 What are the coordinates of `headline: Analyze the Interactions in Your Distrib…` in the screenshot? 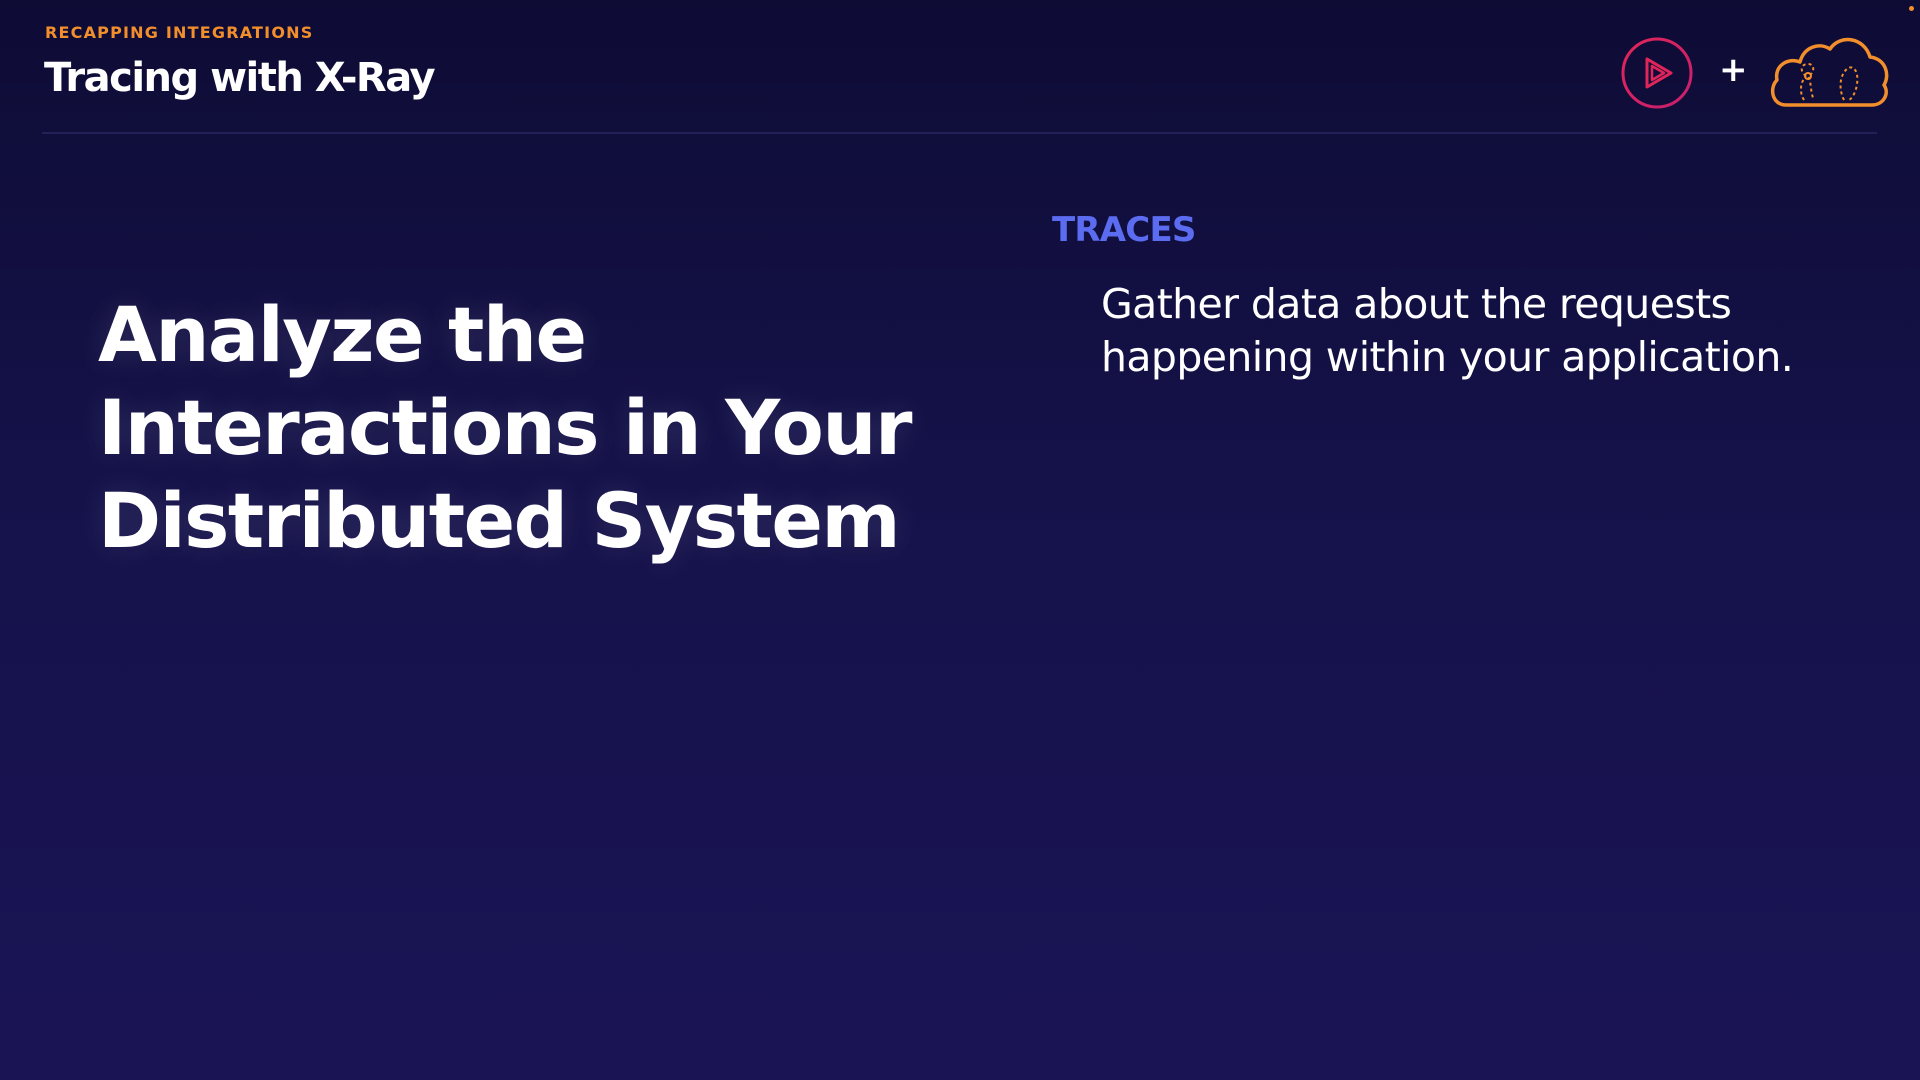 It's located at (528, 427).